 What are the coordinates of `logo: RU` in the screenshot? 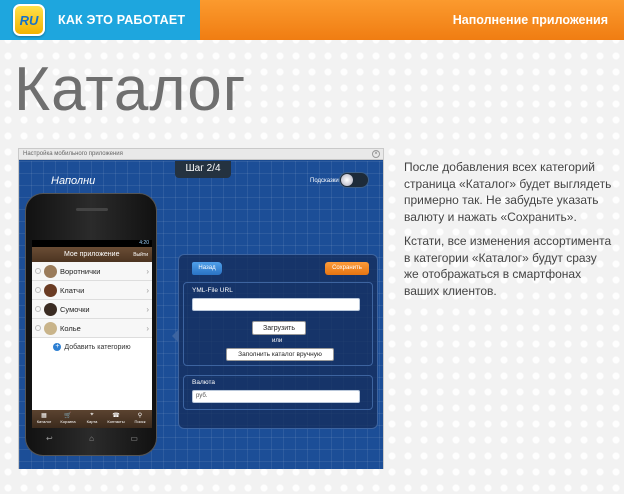 It's located at (29, 20).